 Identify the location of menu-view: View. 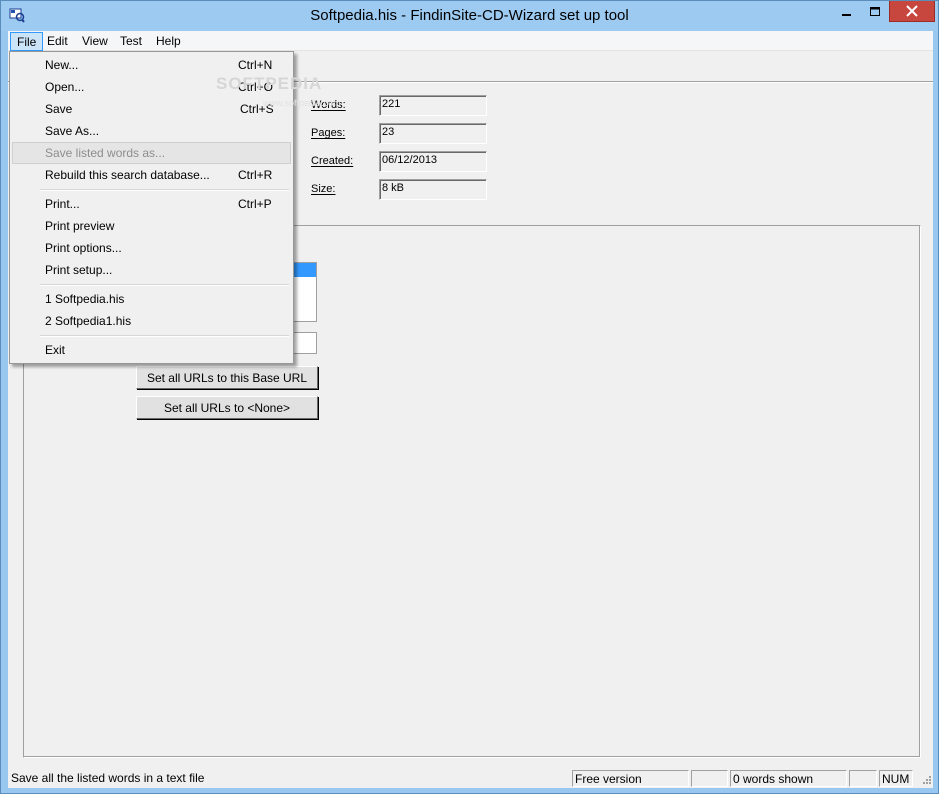
(95, 41).